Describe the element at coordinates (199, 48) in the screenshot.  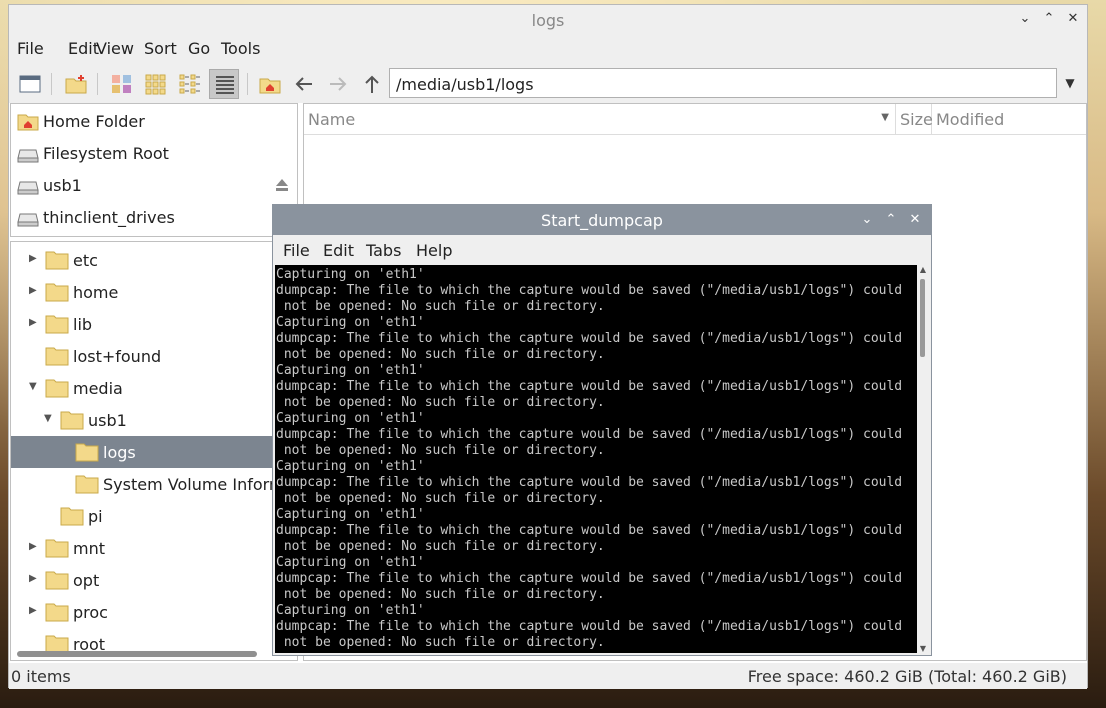
I see `menu-go: Go` at that location.